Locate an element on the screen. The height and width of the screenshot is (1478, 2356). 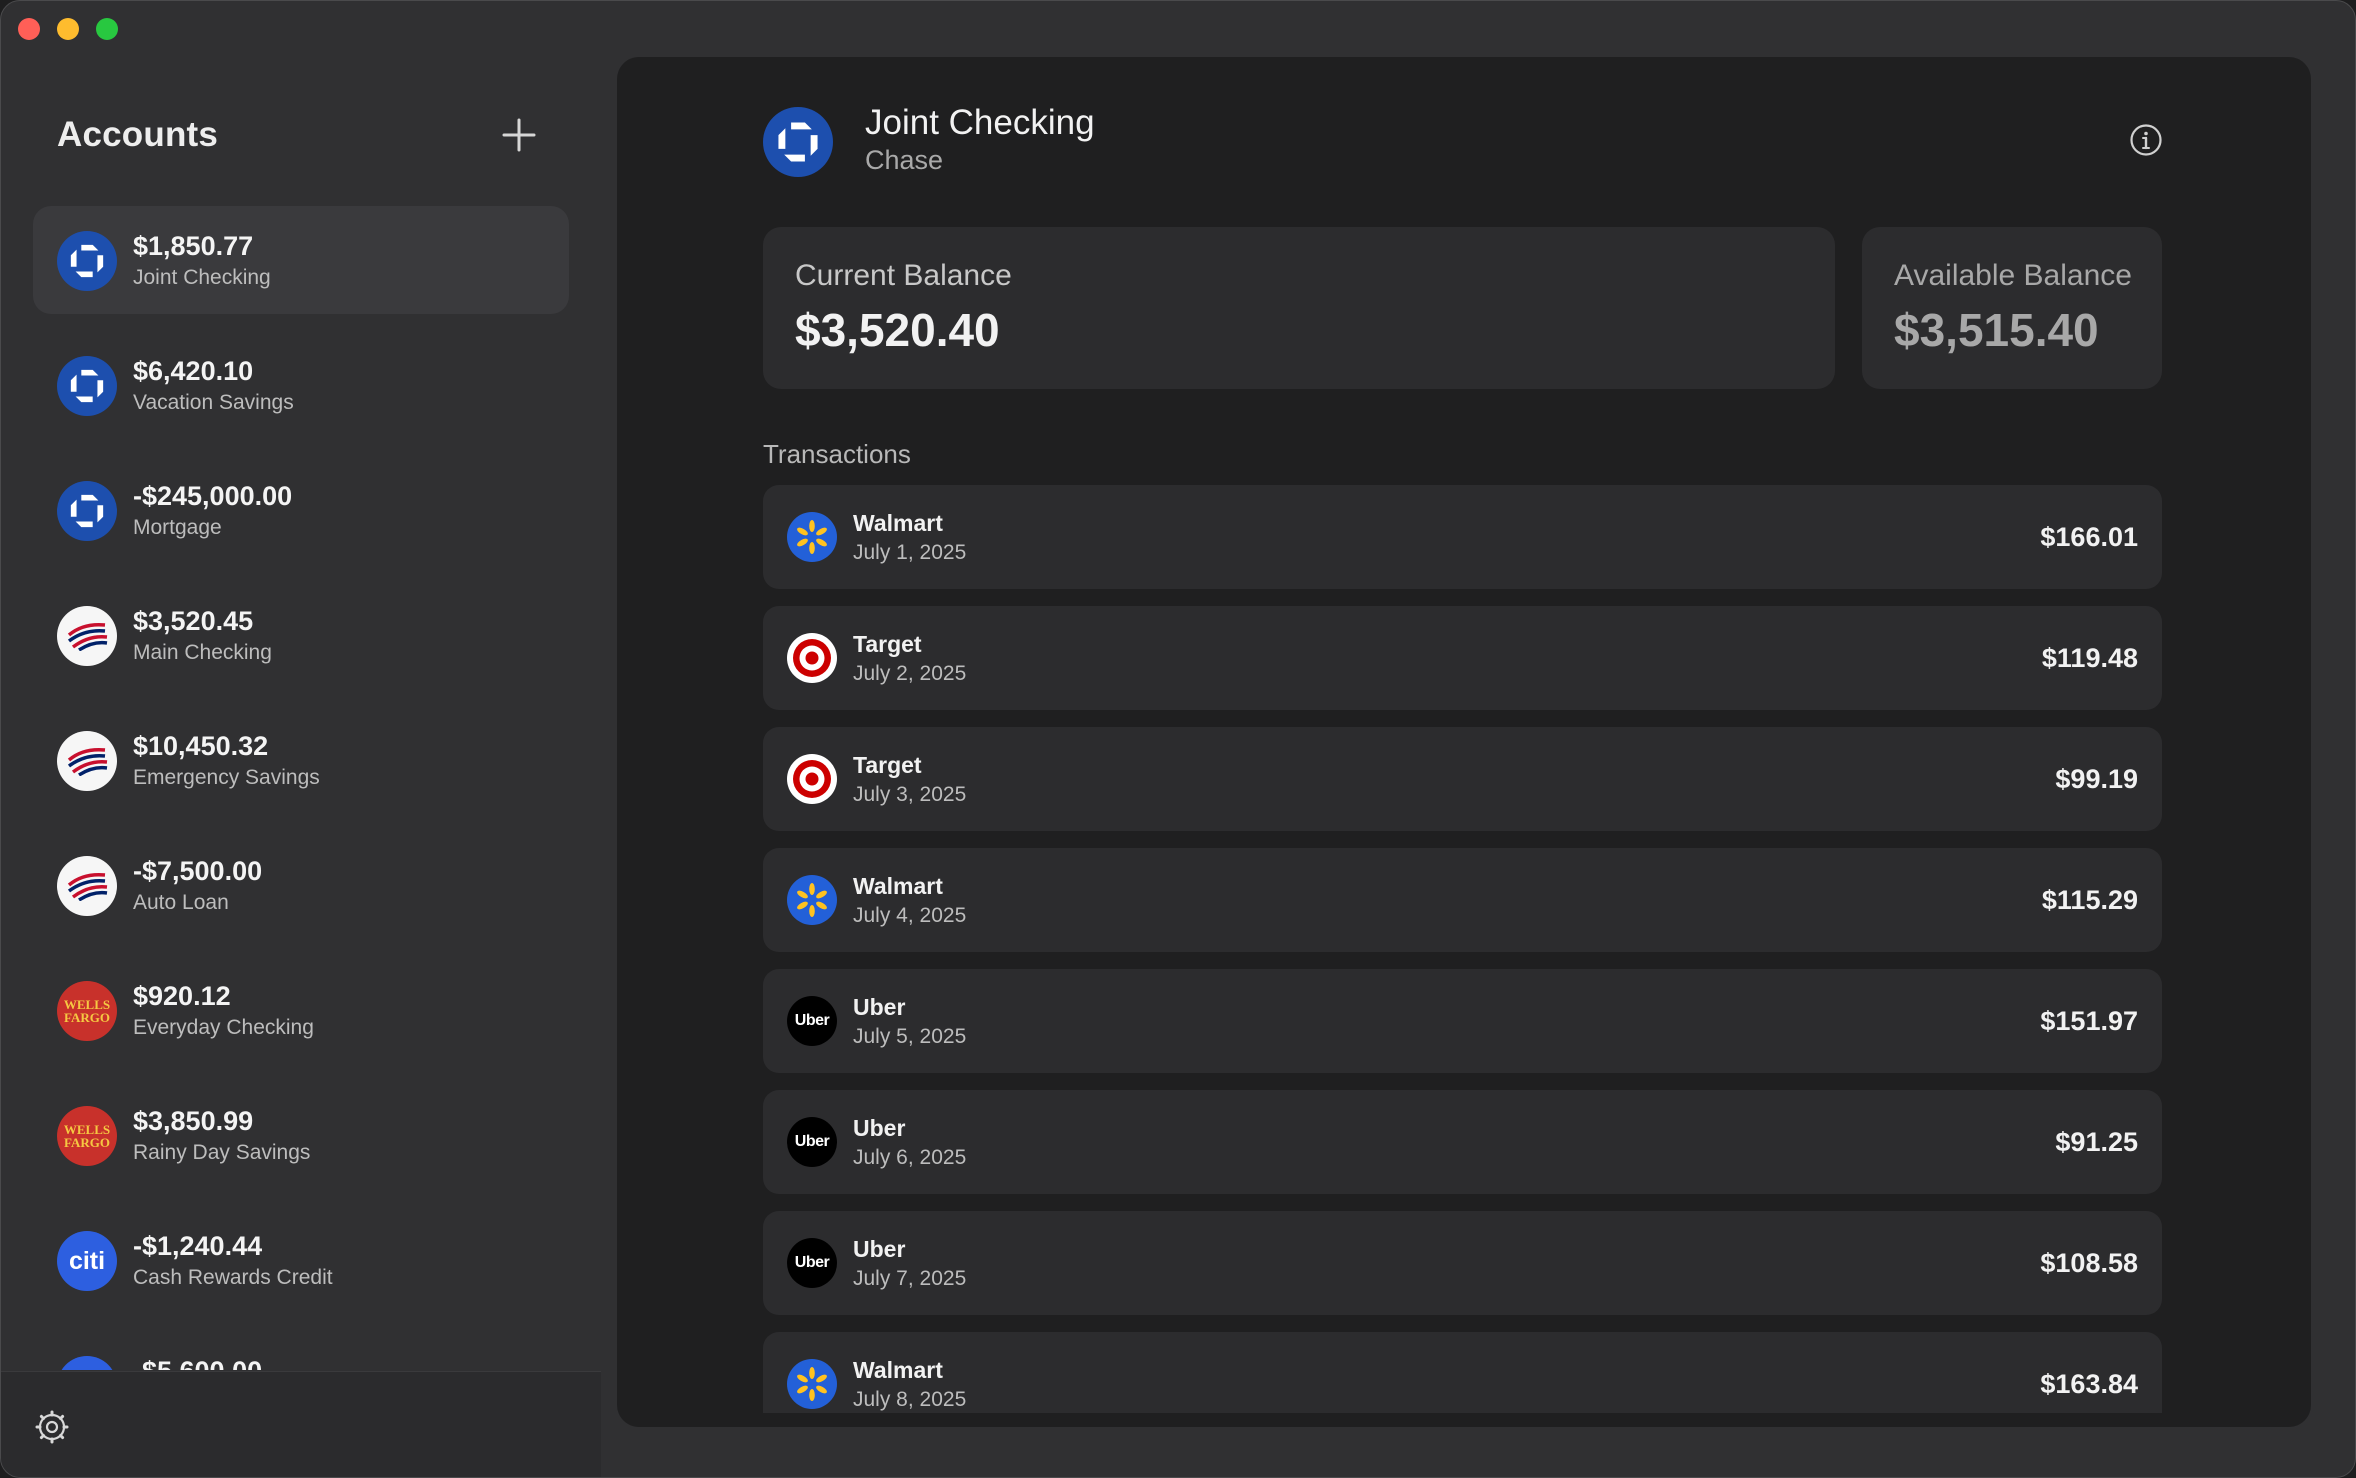
gear-icon is located at coordinates (52, 1427).